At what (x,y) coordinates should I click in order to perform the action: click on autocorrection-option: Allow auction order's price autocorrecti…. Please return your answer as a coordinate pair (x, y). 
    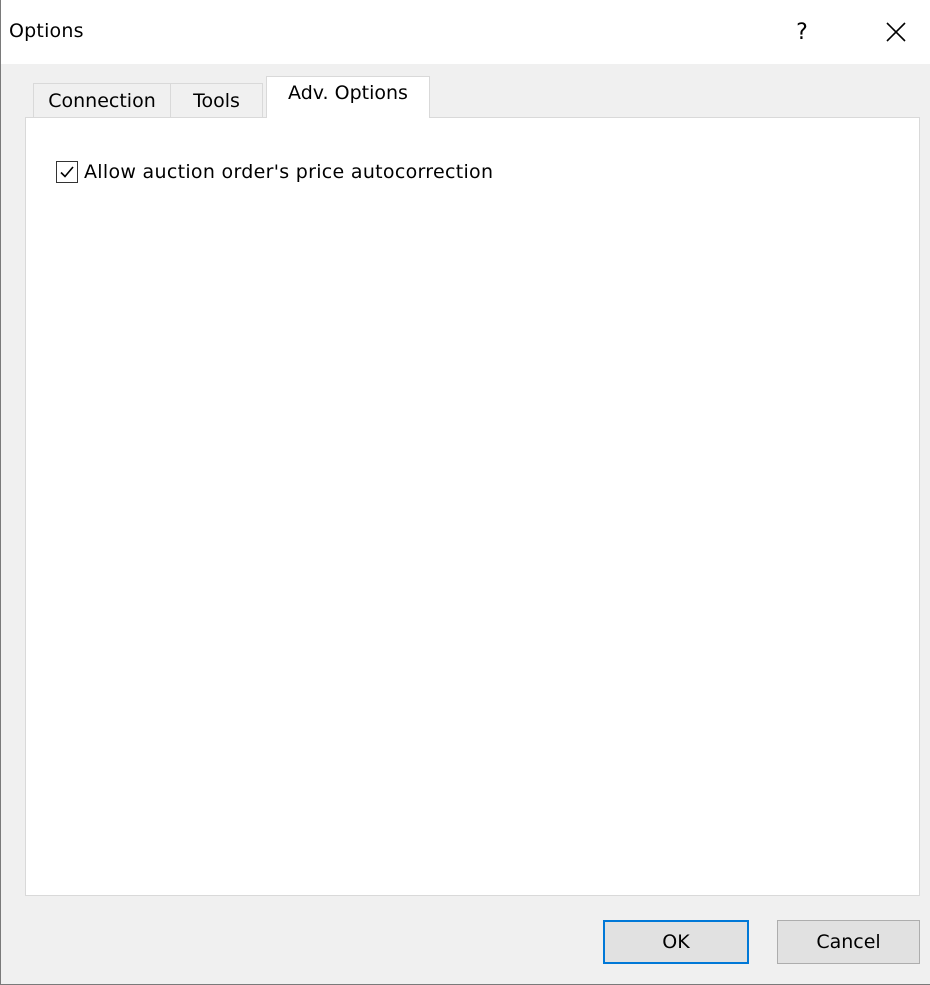
    Looking at the image, I should click on (274, 172).